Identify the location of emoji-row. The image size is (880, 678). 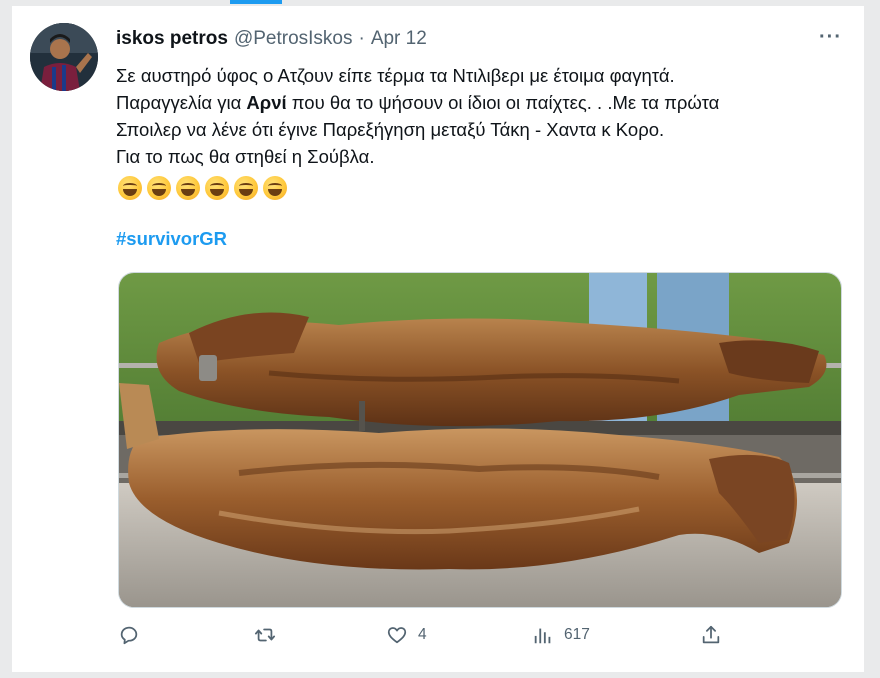
(202, 188).